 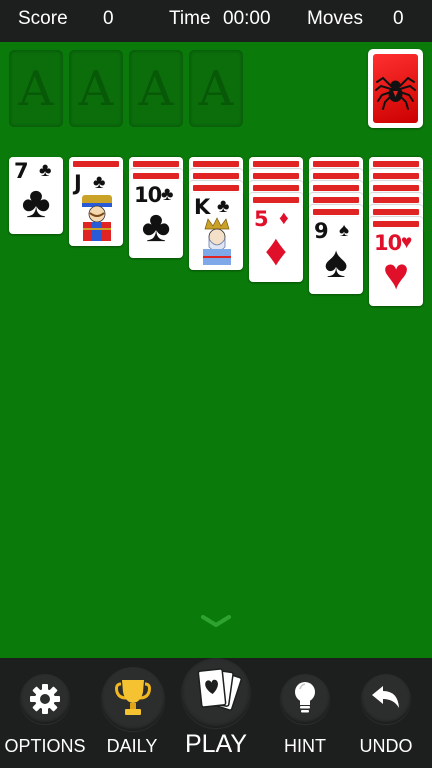 What do you see at coordinates (43, 18) in the screenshot?
I see `score-label: Score` at bounding box center [43, 18].